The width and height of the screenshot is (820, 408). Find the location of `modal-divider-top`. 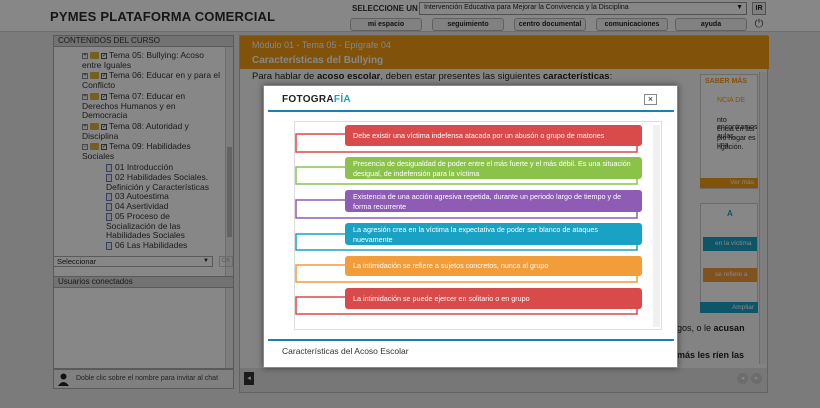

modal-divider-top is located at coordinates (471, 111).